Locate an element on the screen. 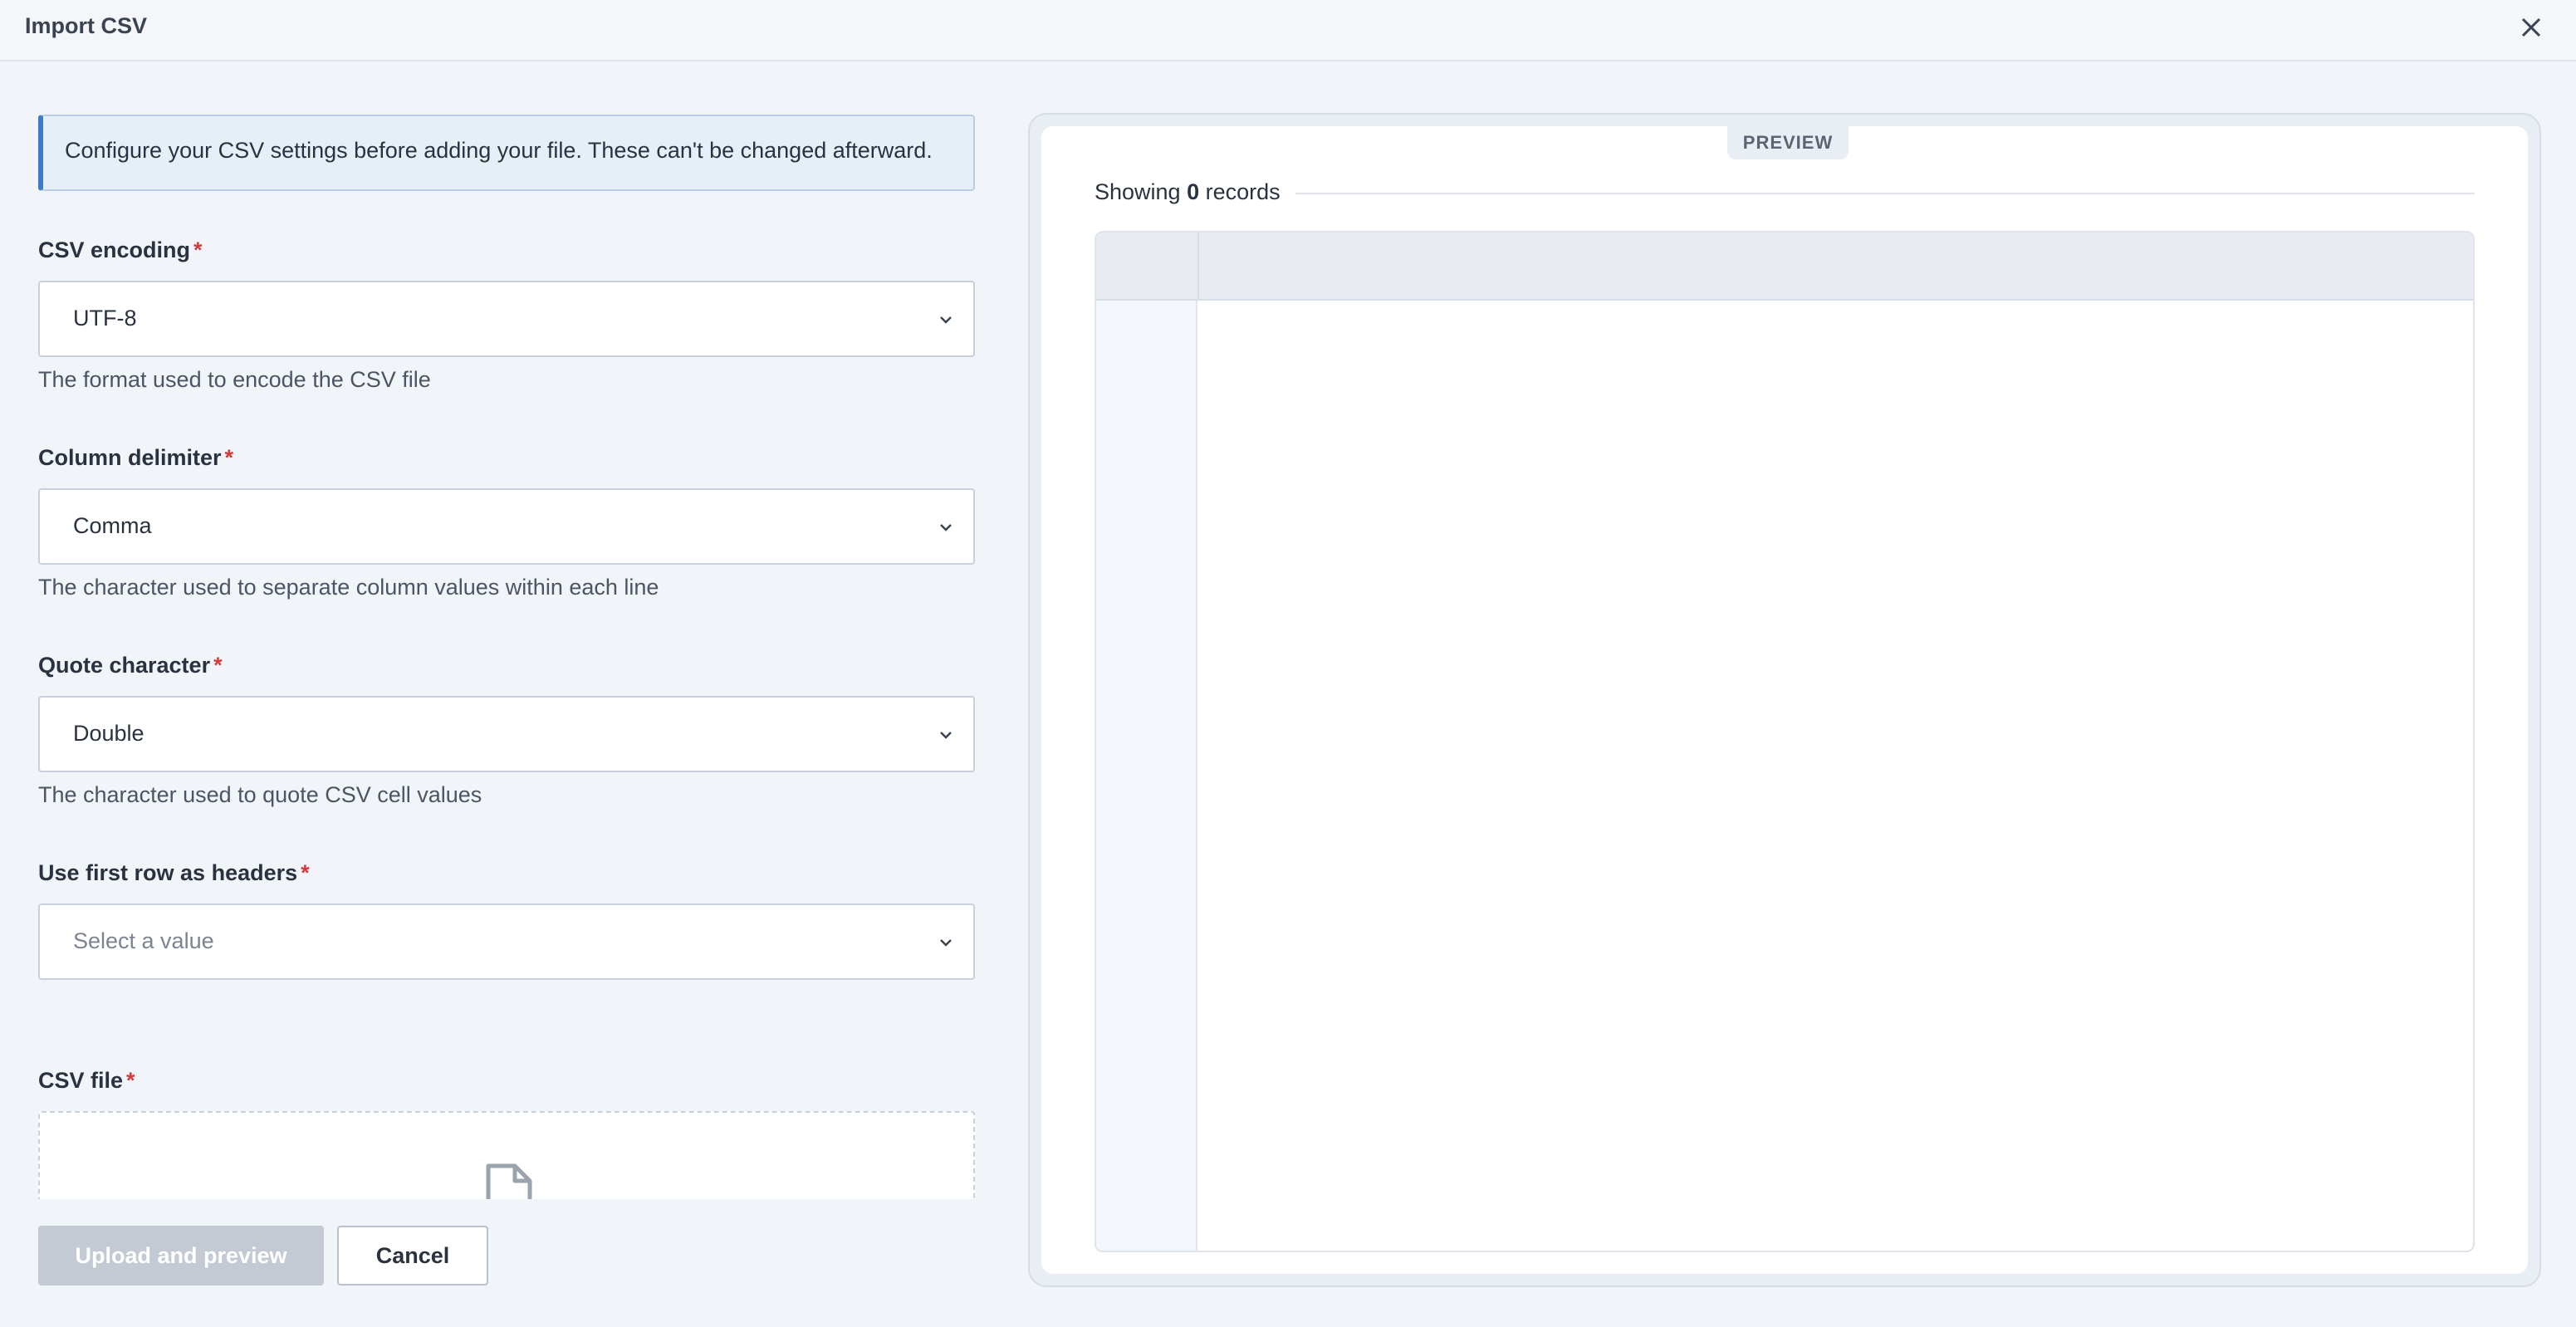  csv-file-dropzone is located at coordinates (507, 1155).